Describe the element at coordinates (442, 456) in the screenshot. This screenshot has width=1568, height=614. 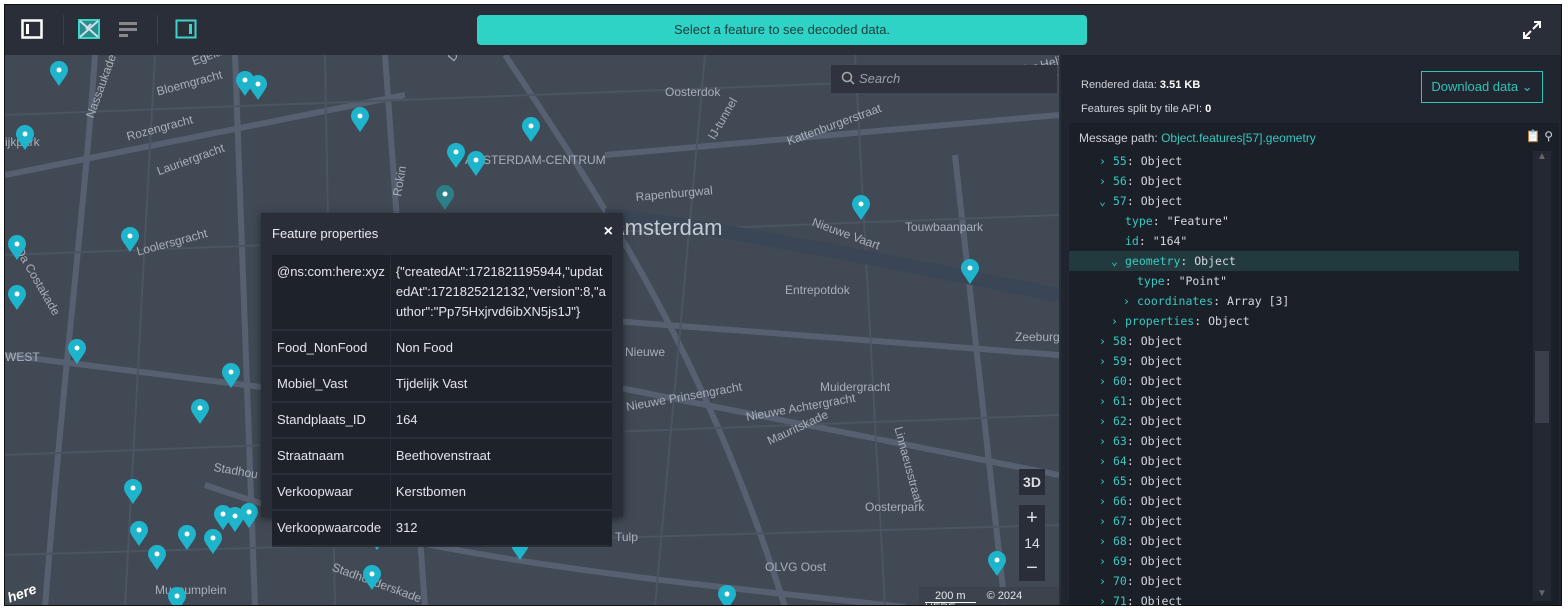
I see `property-row: Straatnaam Beethovenstraat` at that location.